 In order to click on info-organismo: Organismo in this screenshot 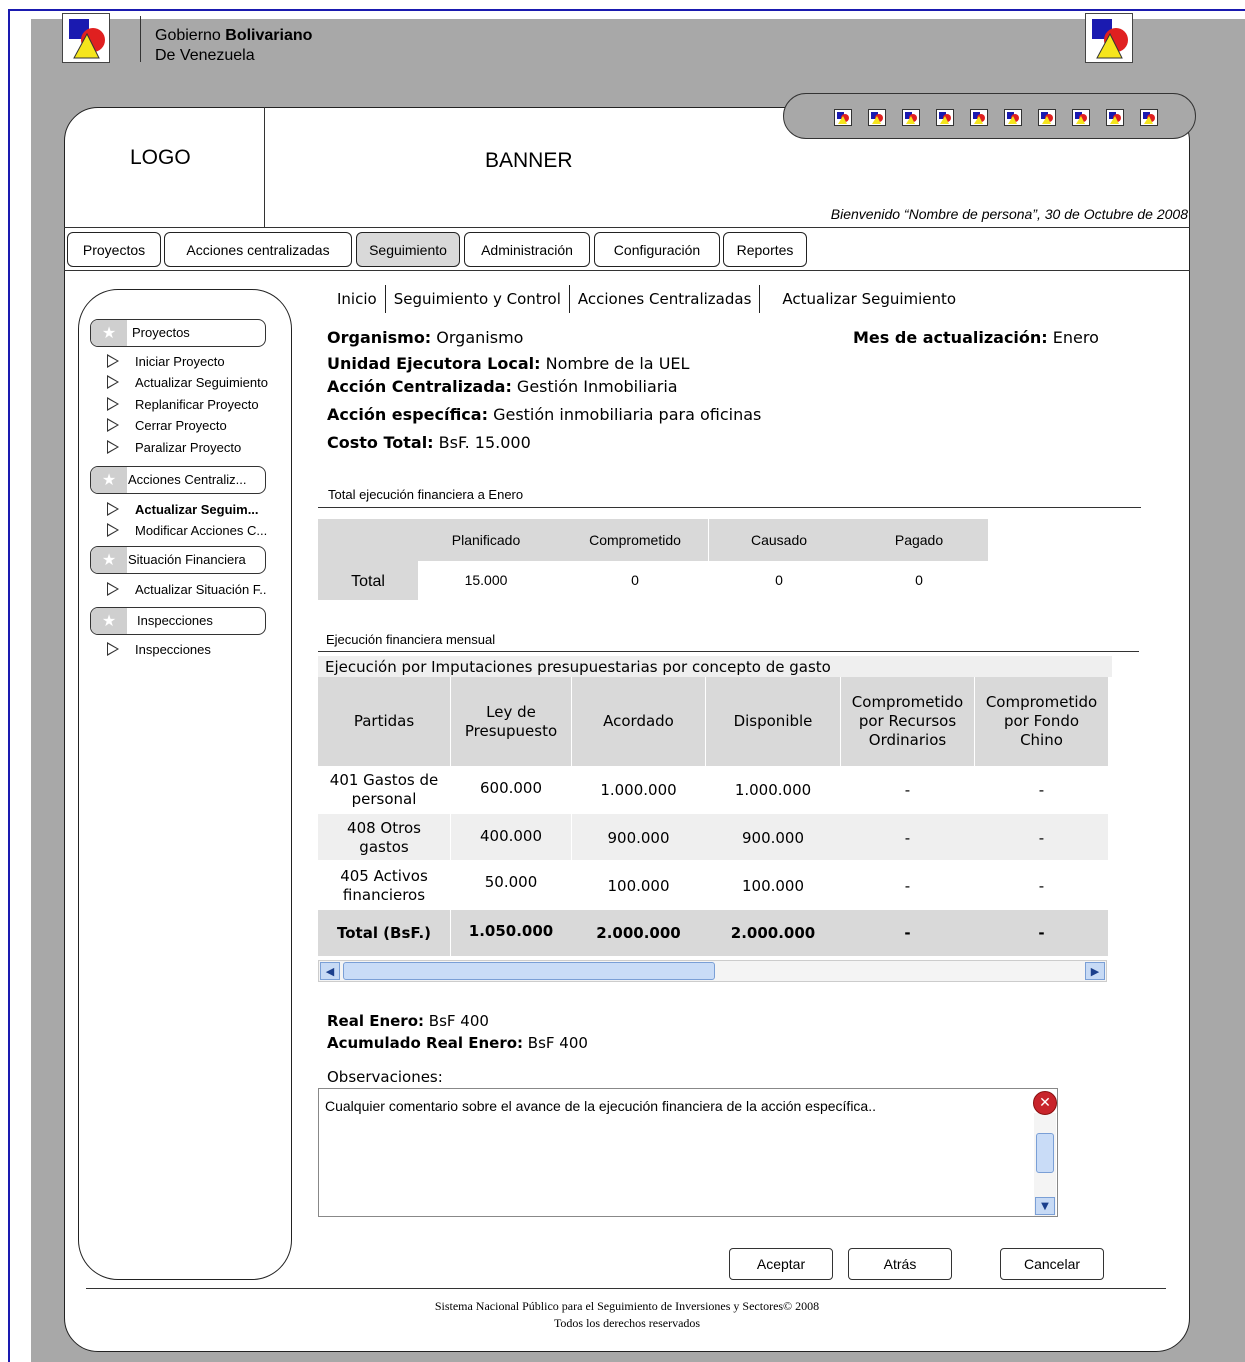, I will do `click(425, 337)`.